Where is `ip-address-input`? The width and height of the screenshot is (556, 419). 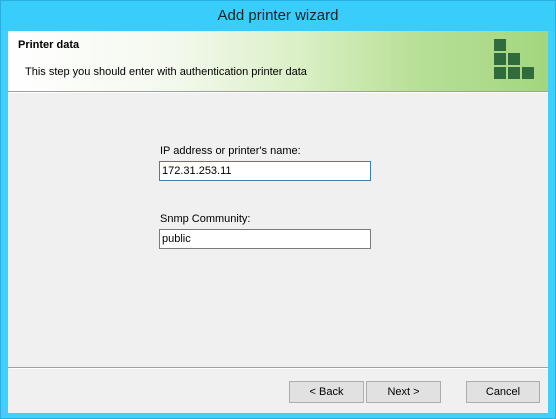
ip-address-input is located at coordinates (265, 171).